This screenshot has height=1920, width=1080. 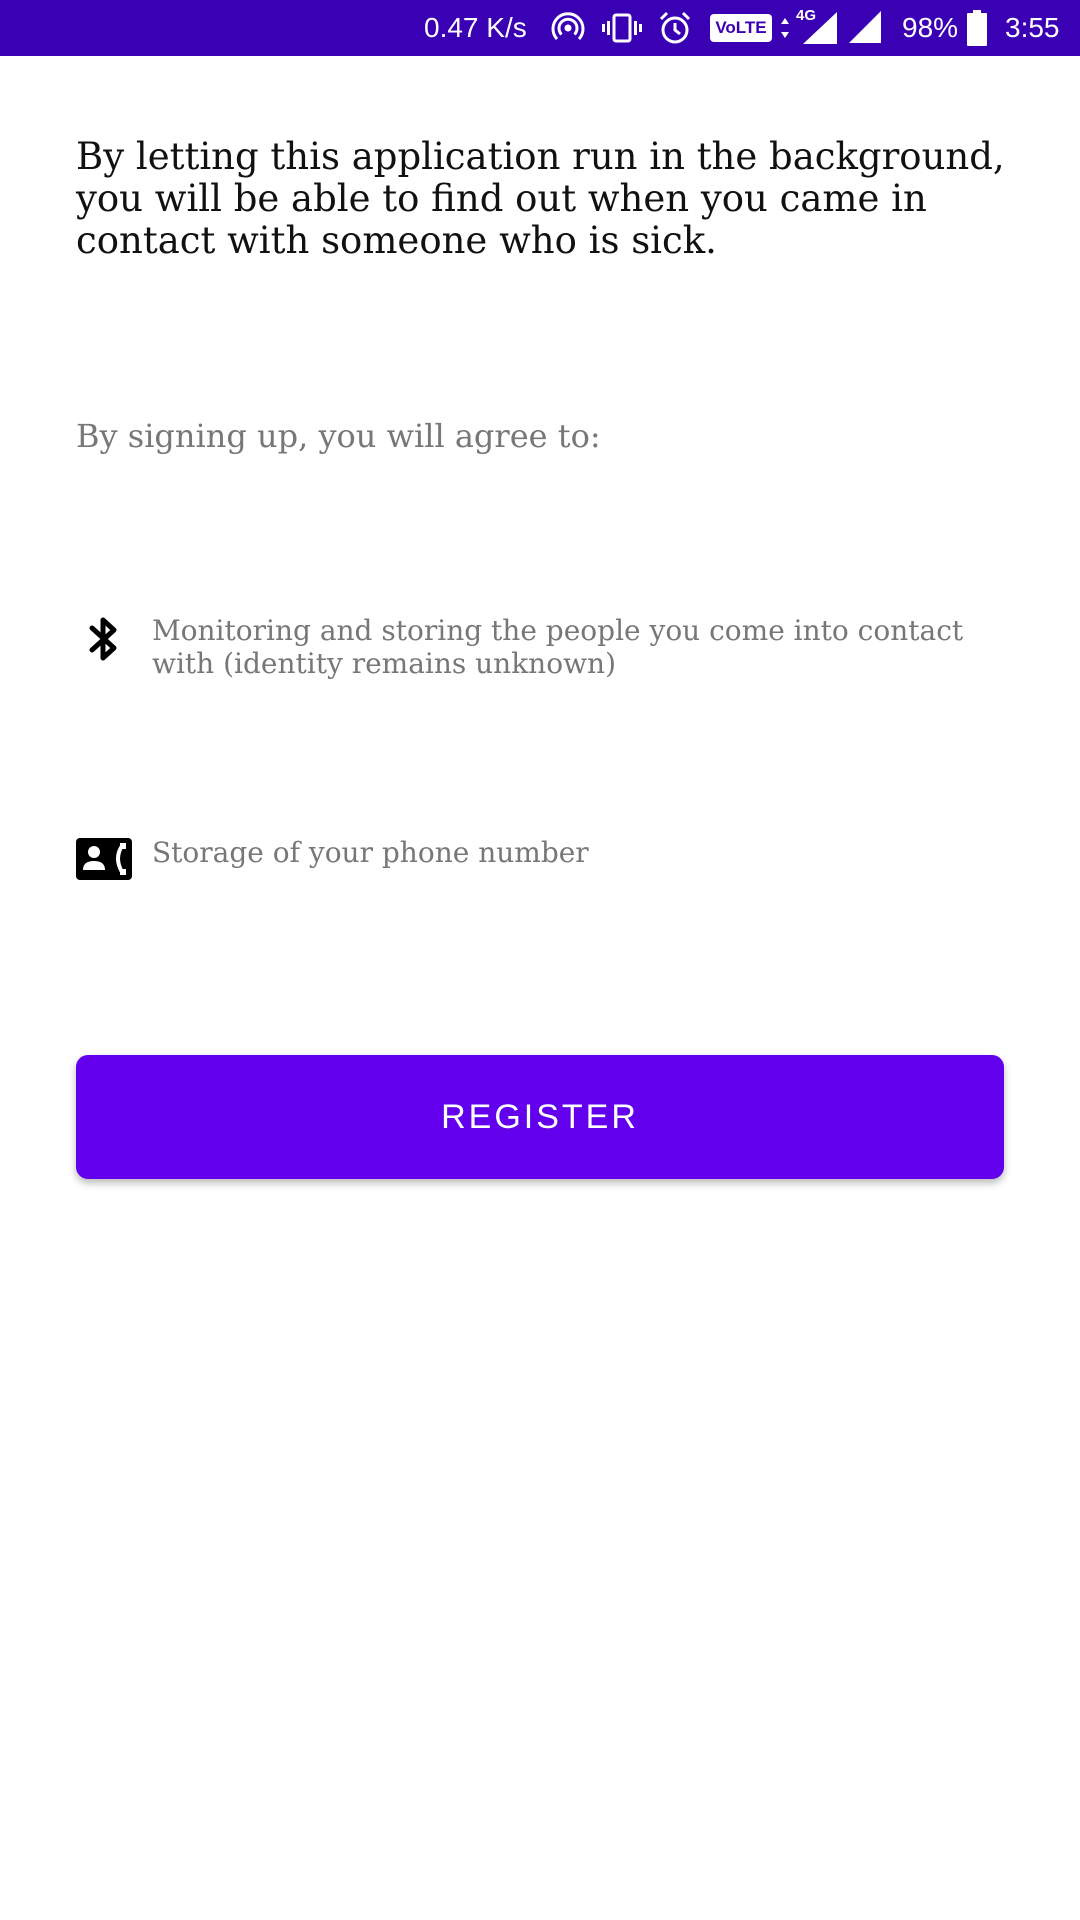 What do you see at coordinates (806, 15) in the screenshot?
I see `network-type: 4G` at bounding box center [806, 15].